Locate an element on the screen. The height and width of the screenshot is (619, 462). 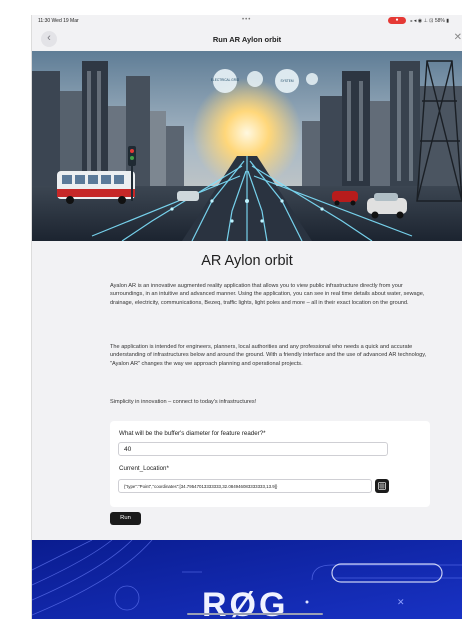
map-picker-icon is located at coordinates (382, 486).